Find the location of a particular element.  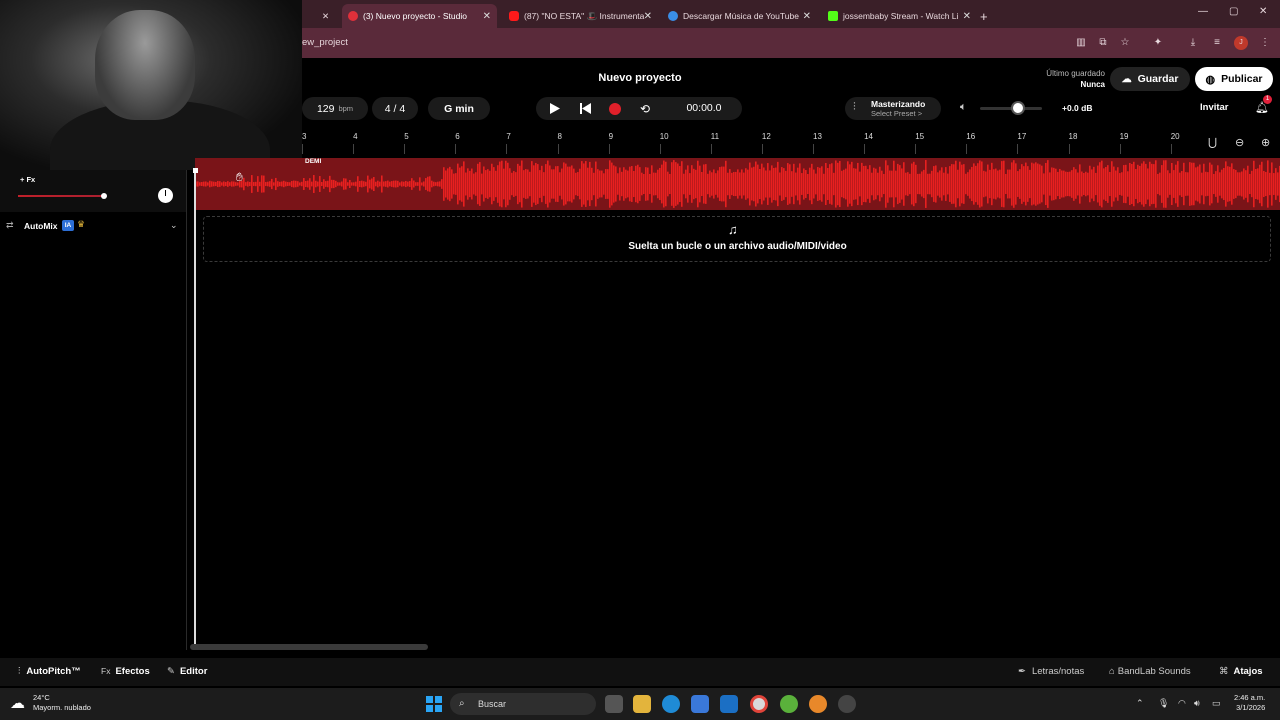

track-volume-slider is located at coordinates (62, 196).